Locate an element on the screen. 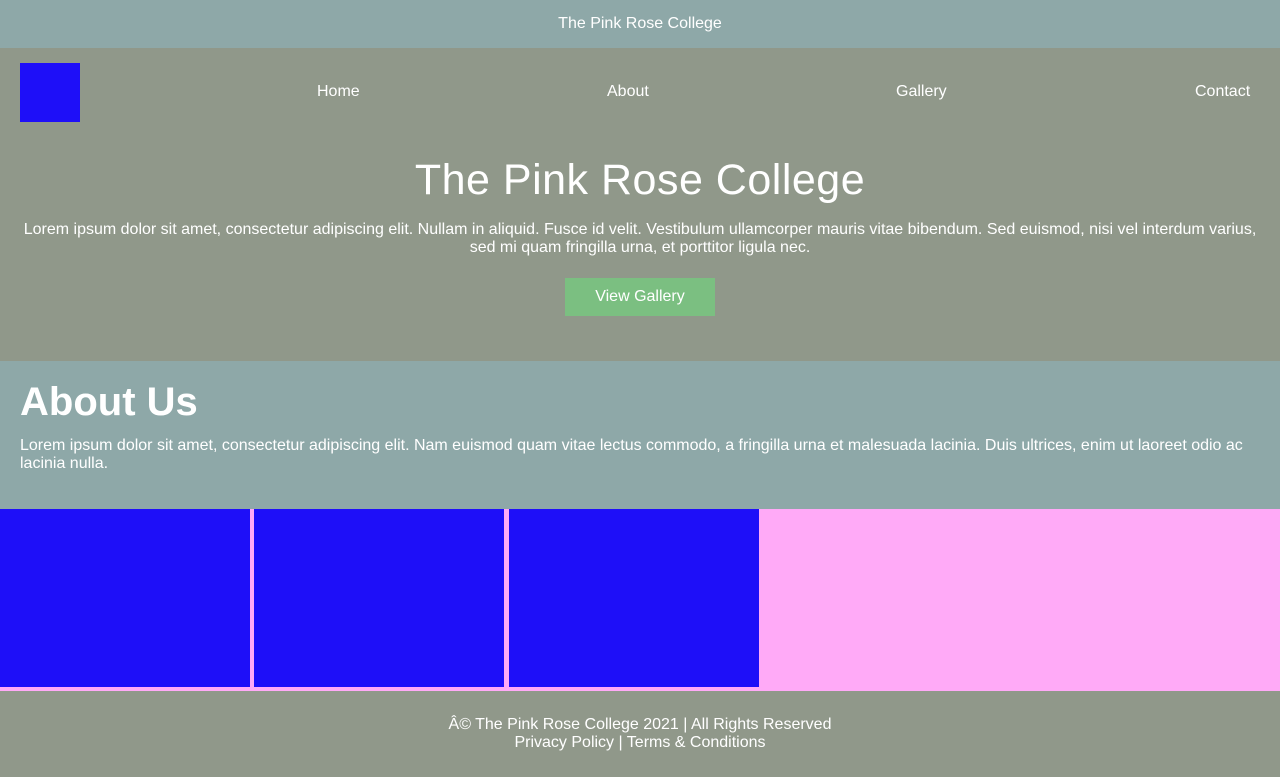  about-title: About Us is located at coordinates (109, 402).